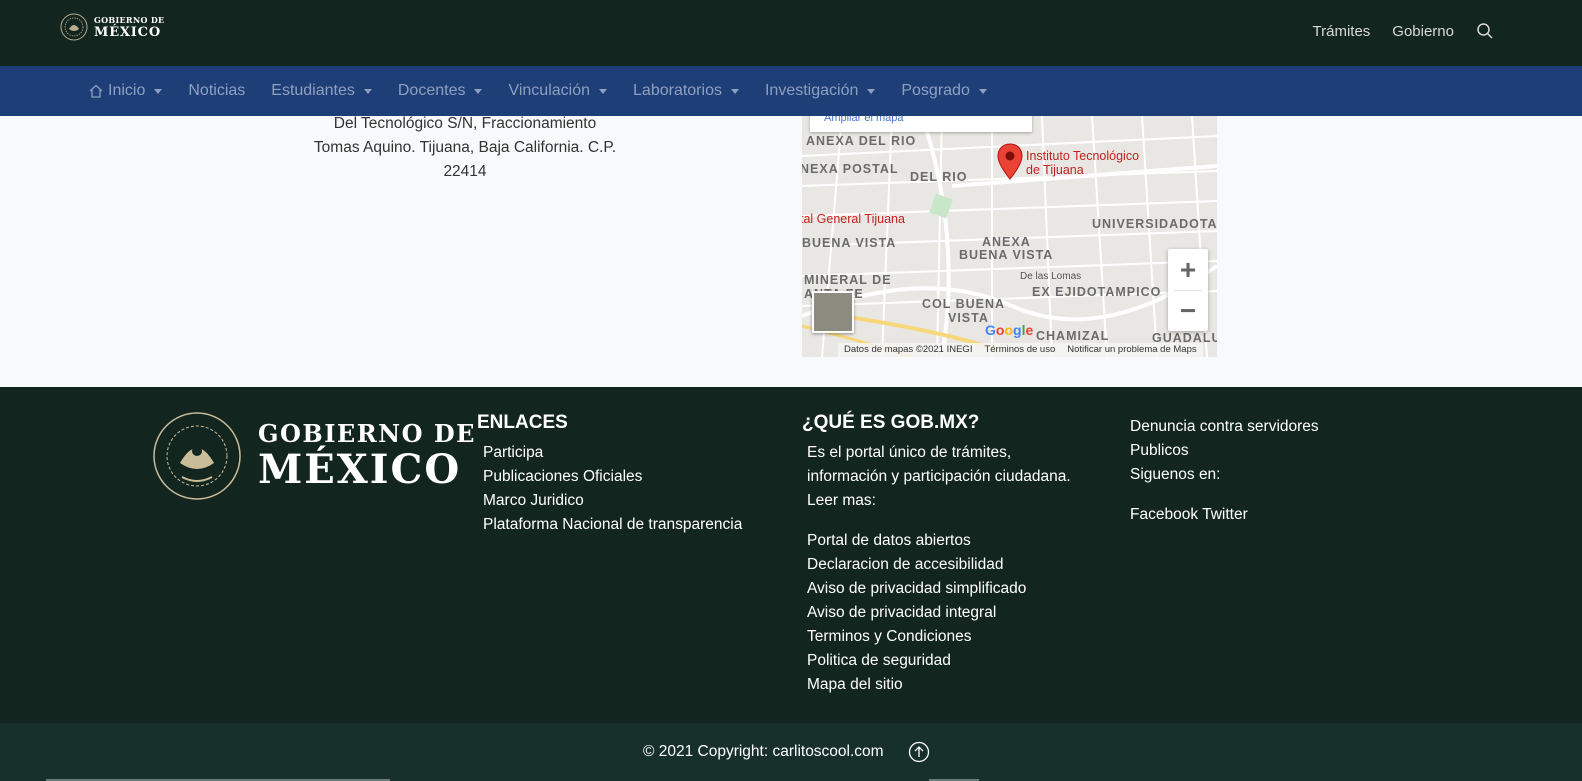  Describe the element at coordinates (919, 752) in the screenshot. I see `arrow-up-circle-icon` at that location.